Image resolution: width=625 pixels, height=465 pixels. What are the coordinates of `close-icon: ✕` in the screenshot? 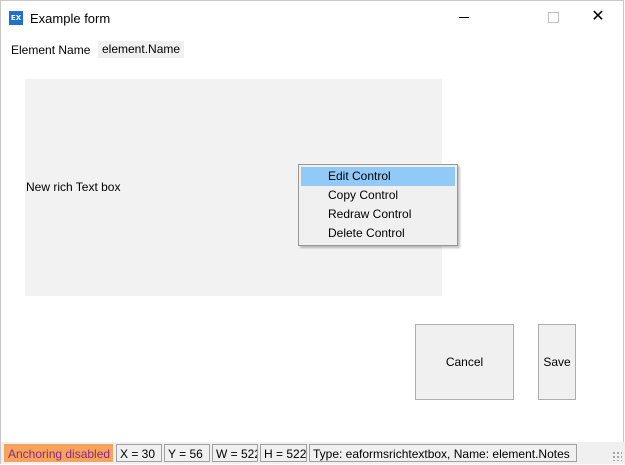 It's located at (598, 16).